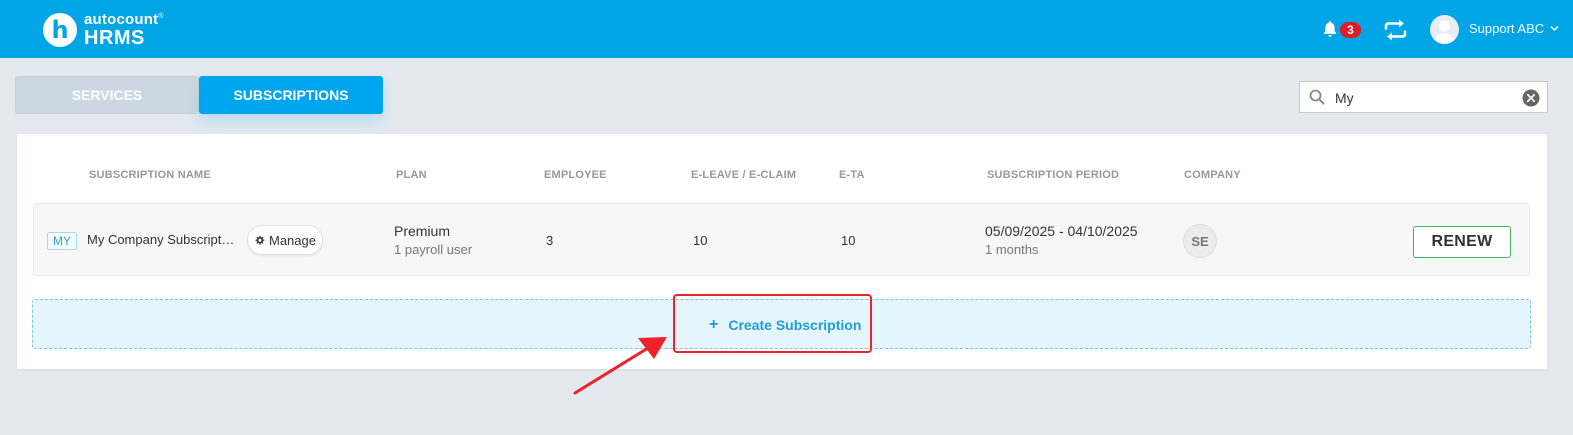 The image size is (1573, 435). I want to click on subscription-period: 05/09/2025 - 04/10/2025, so click(1061, 231).